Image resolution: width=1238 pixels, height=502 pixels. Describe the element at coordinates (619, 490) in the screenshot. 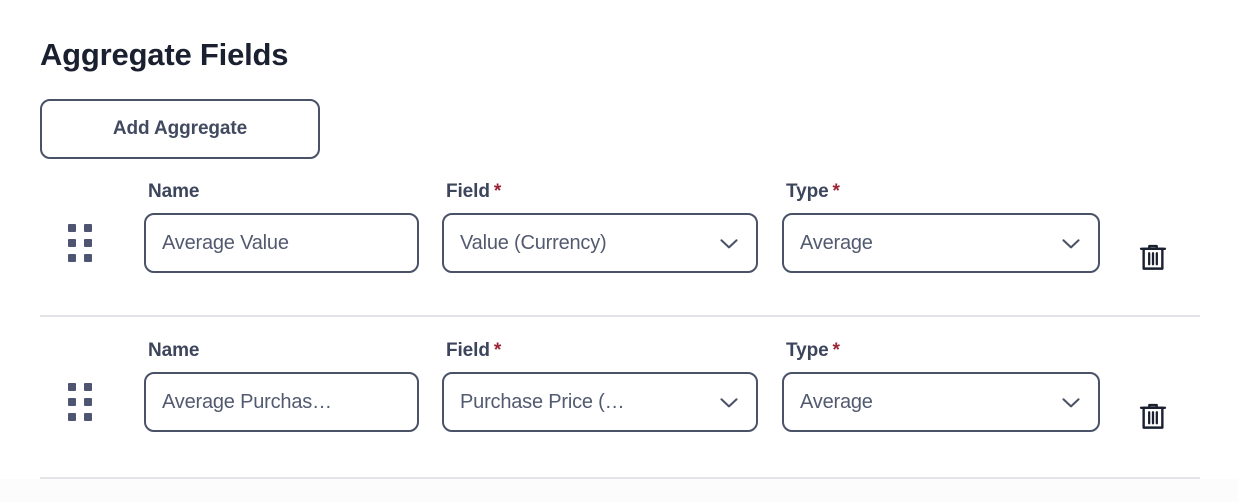

I see `page-bottom-strip` at that location.